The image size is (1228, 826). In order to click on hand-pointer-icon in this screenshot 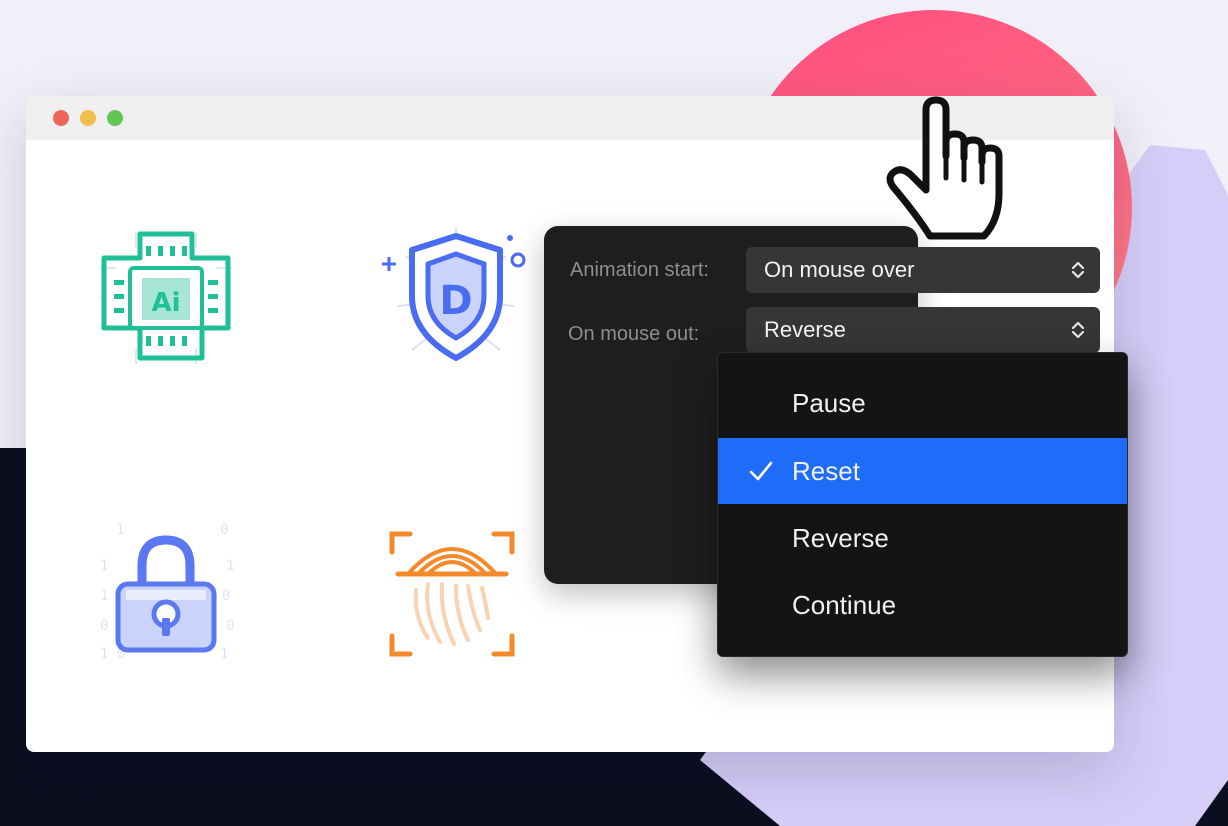, I will do `click(944, 168)`.